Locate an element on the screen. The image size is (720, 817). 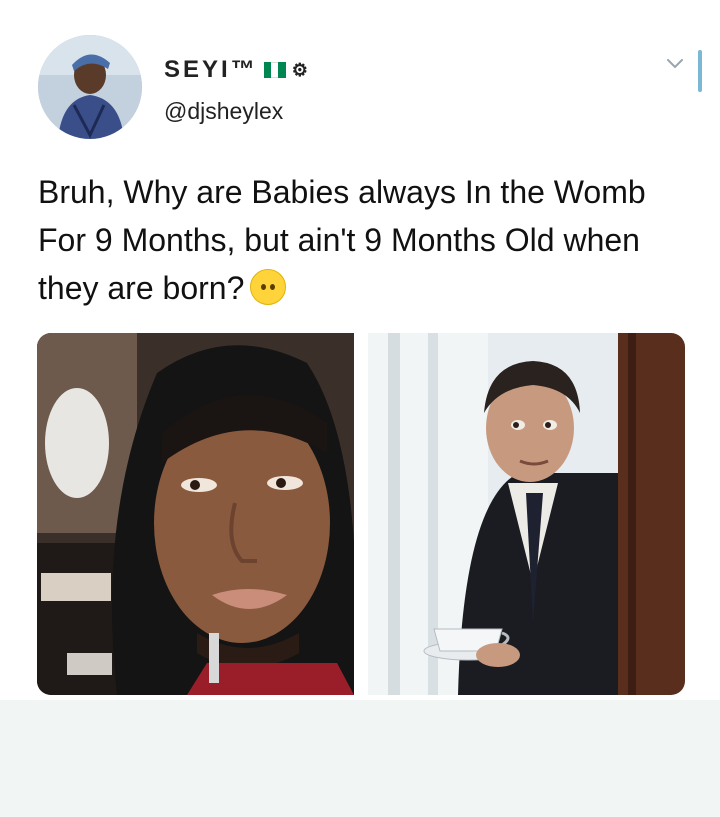
nigeria-flag-icon is located at coordinates (274, 70).